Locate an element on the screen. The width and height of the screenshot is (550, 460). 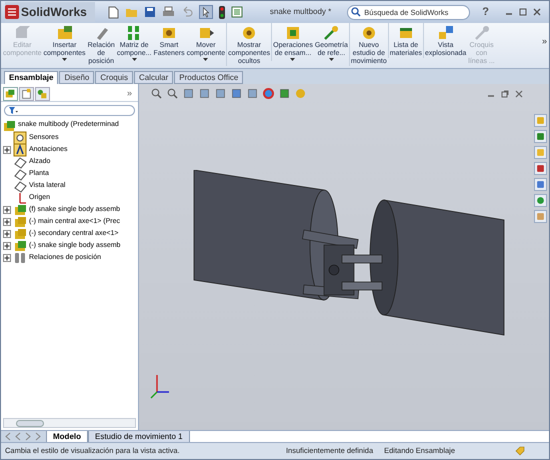
model-tab: Modelo is located at coordinates (67, 436).